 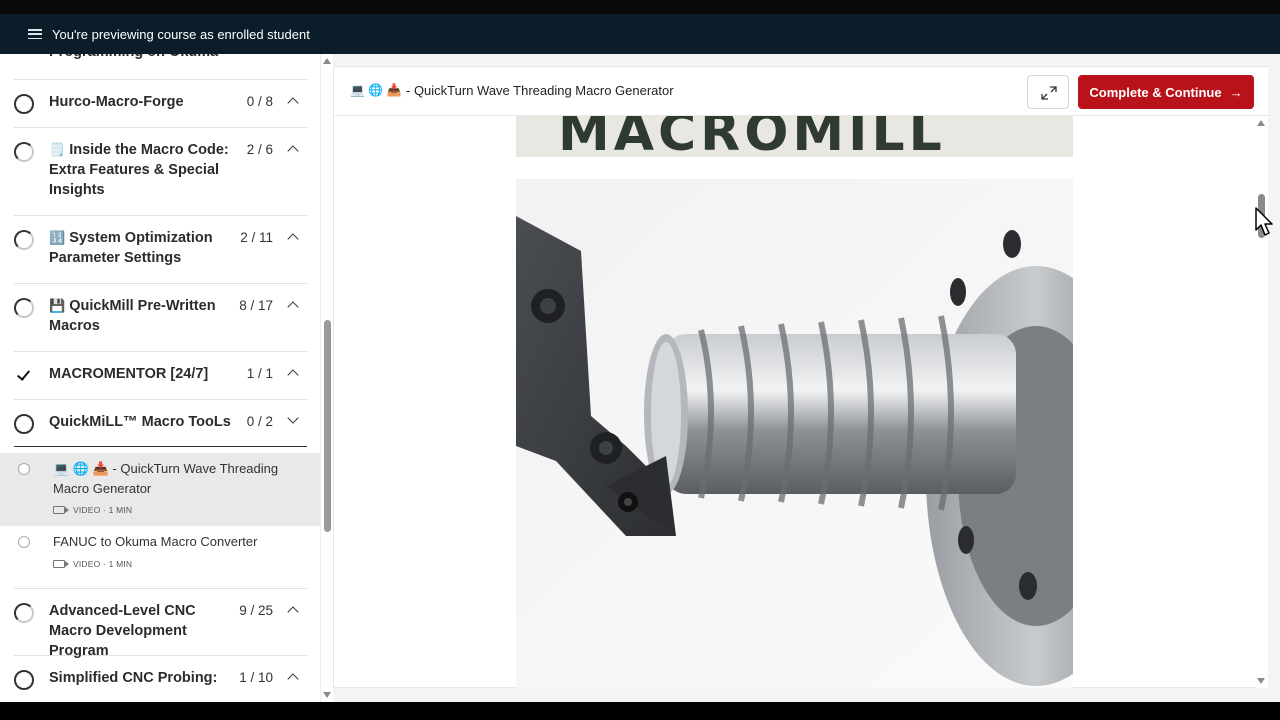 I want to click on sidebar-scrollbar, so click(x=326, y=378).